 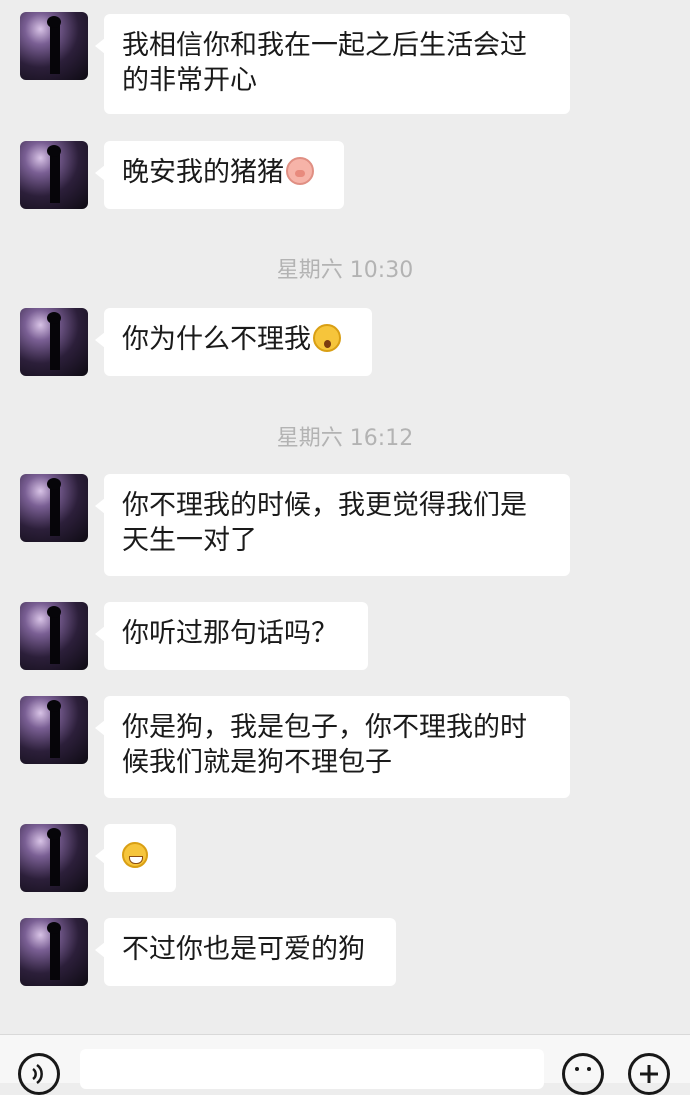 What do you see at coordinates (203, 172) in the screenshot?
I see `message-text: 晚安我的猪猪` at bounding box center [203, 172].